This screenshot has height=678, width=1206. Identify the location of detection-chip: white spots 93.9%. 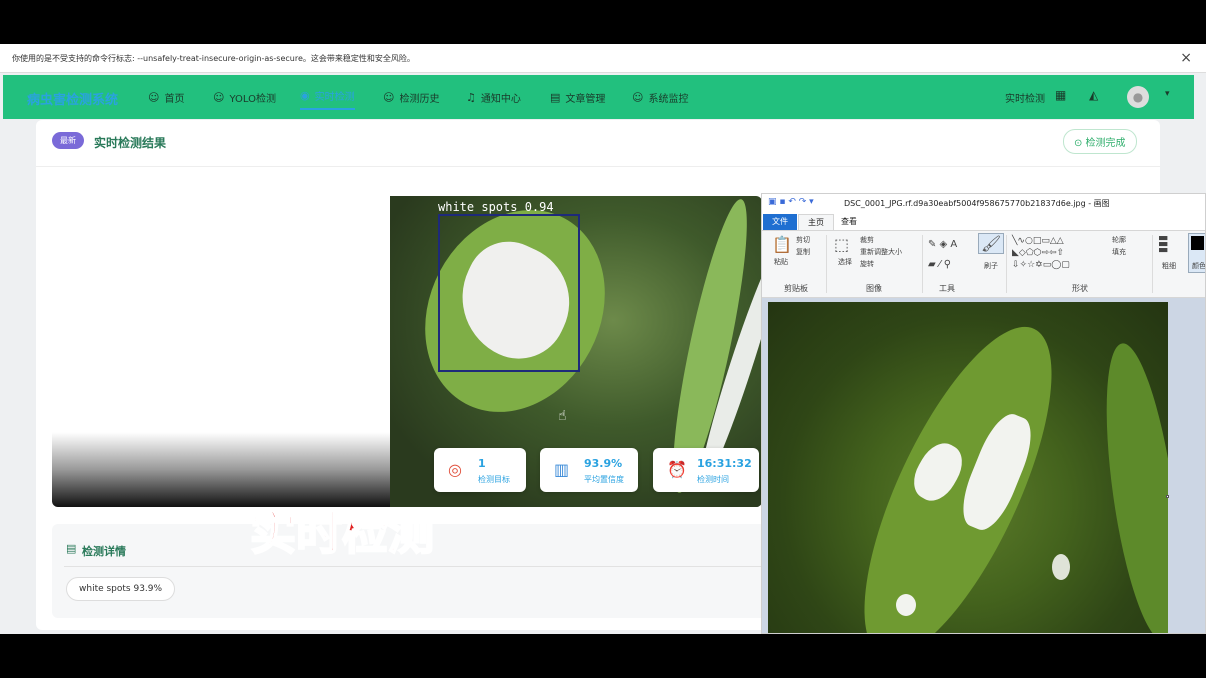
(121, 589).